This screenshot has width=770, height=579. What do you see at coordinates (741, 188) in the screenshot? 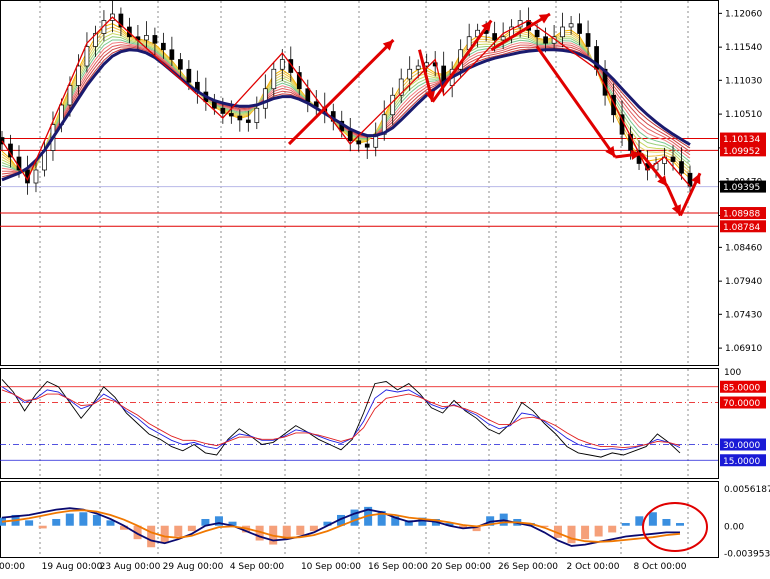
I see `price-badge-label: 1.09395` at bounding box center [741, 188].